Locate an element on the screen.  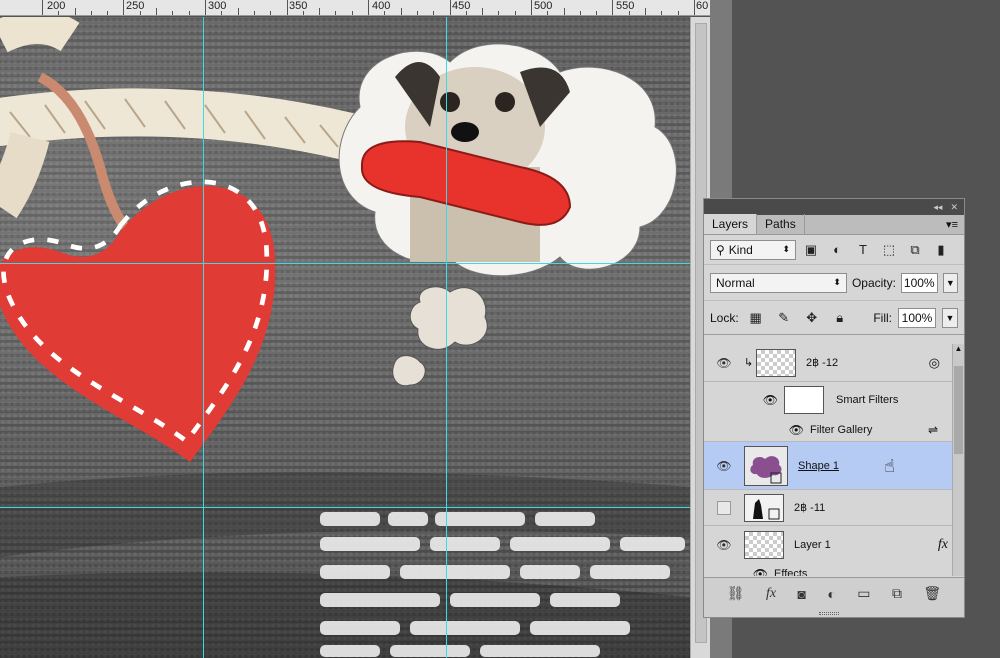
effects-row: 👁︎ Effects is located at coordinates (829, 570).